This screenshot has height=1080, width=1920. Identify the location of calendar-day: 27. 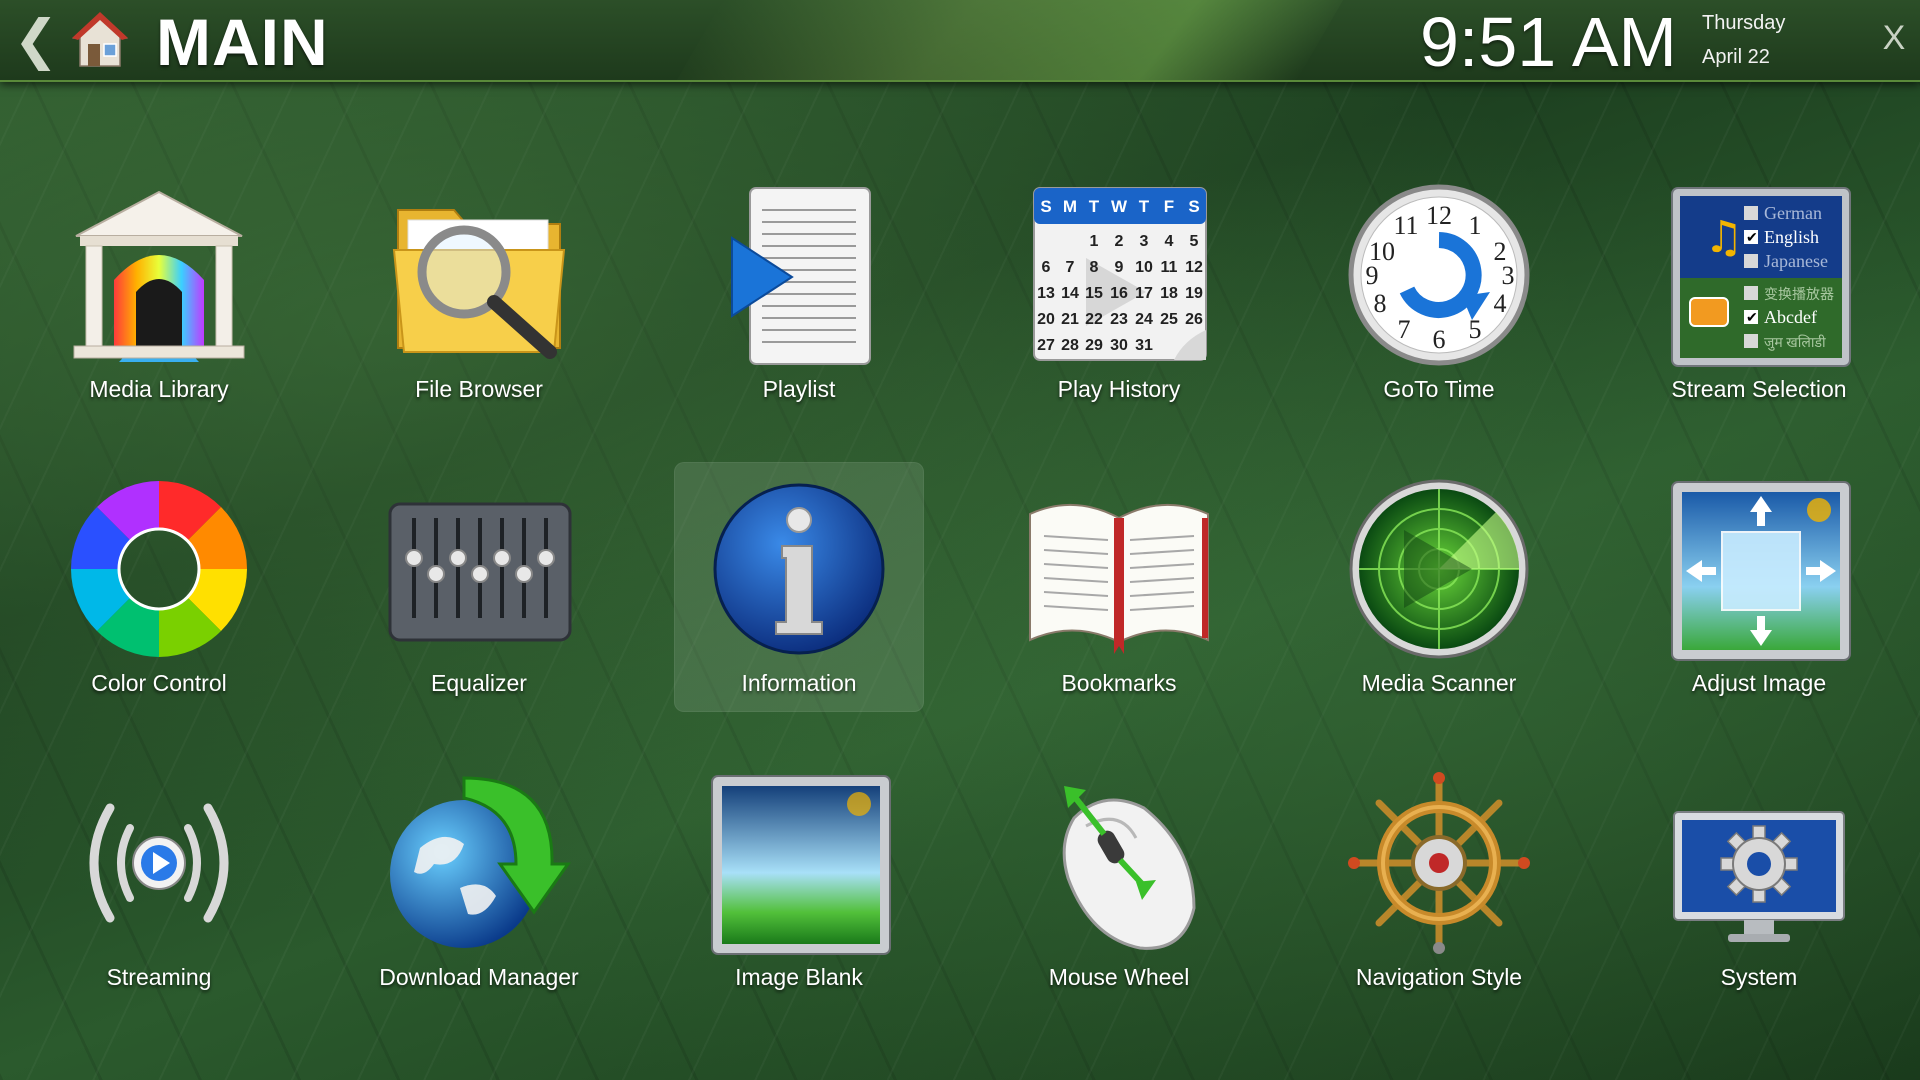
(1046, 345).